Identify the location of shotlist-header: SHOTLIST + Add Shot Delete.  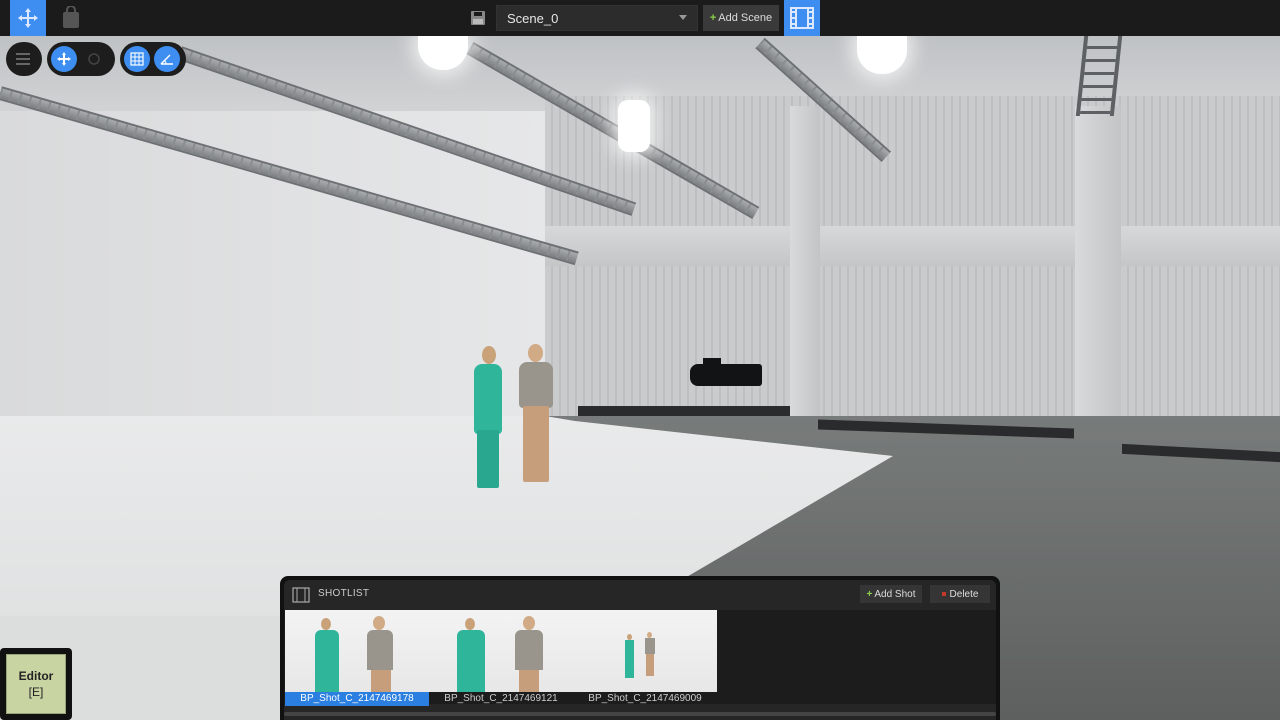
(640, 594).